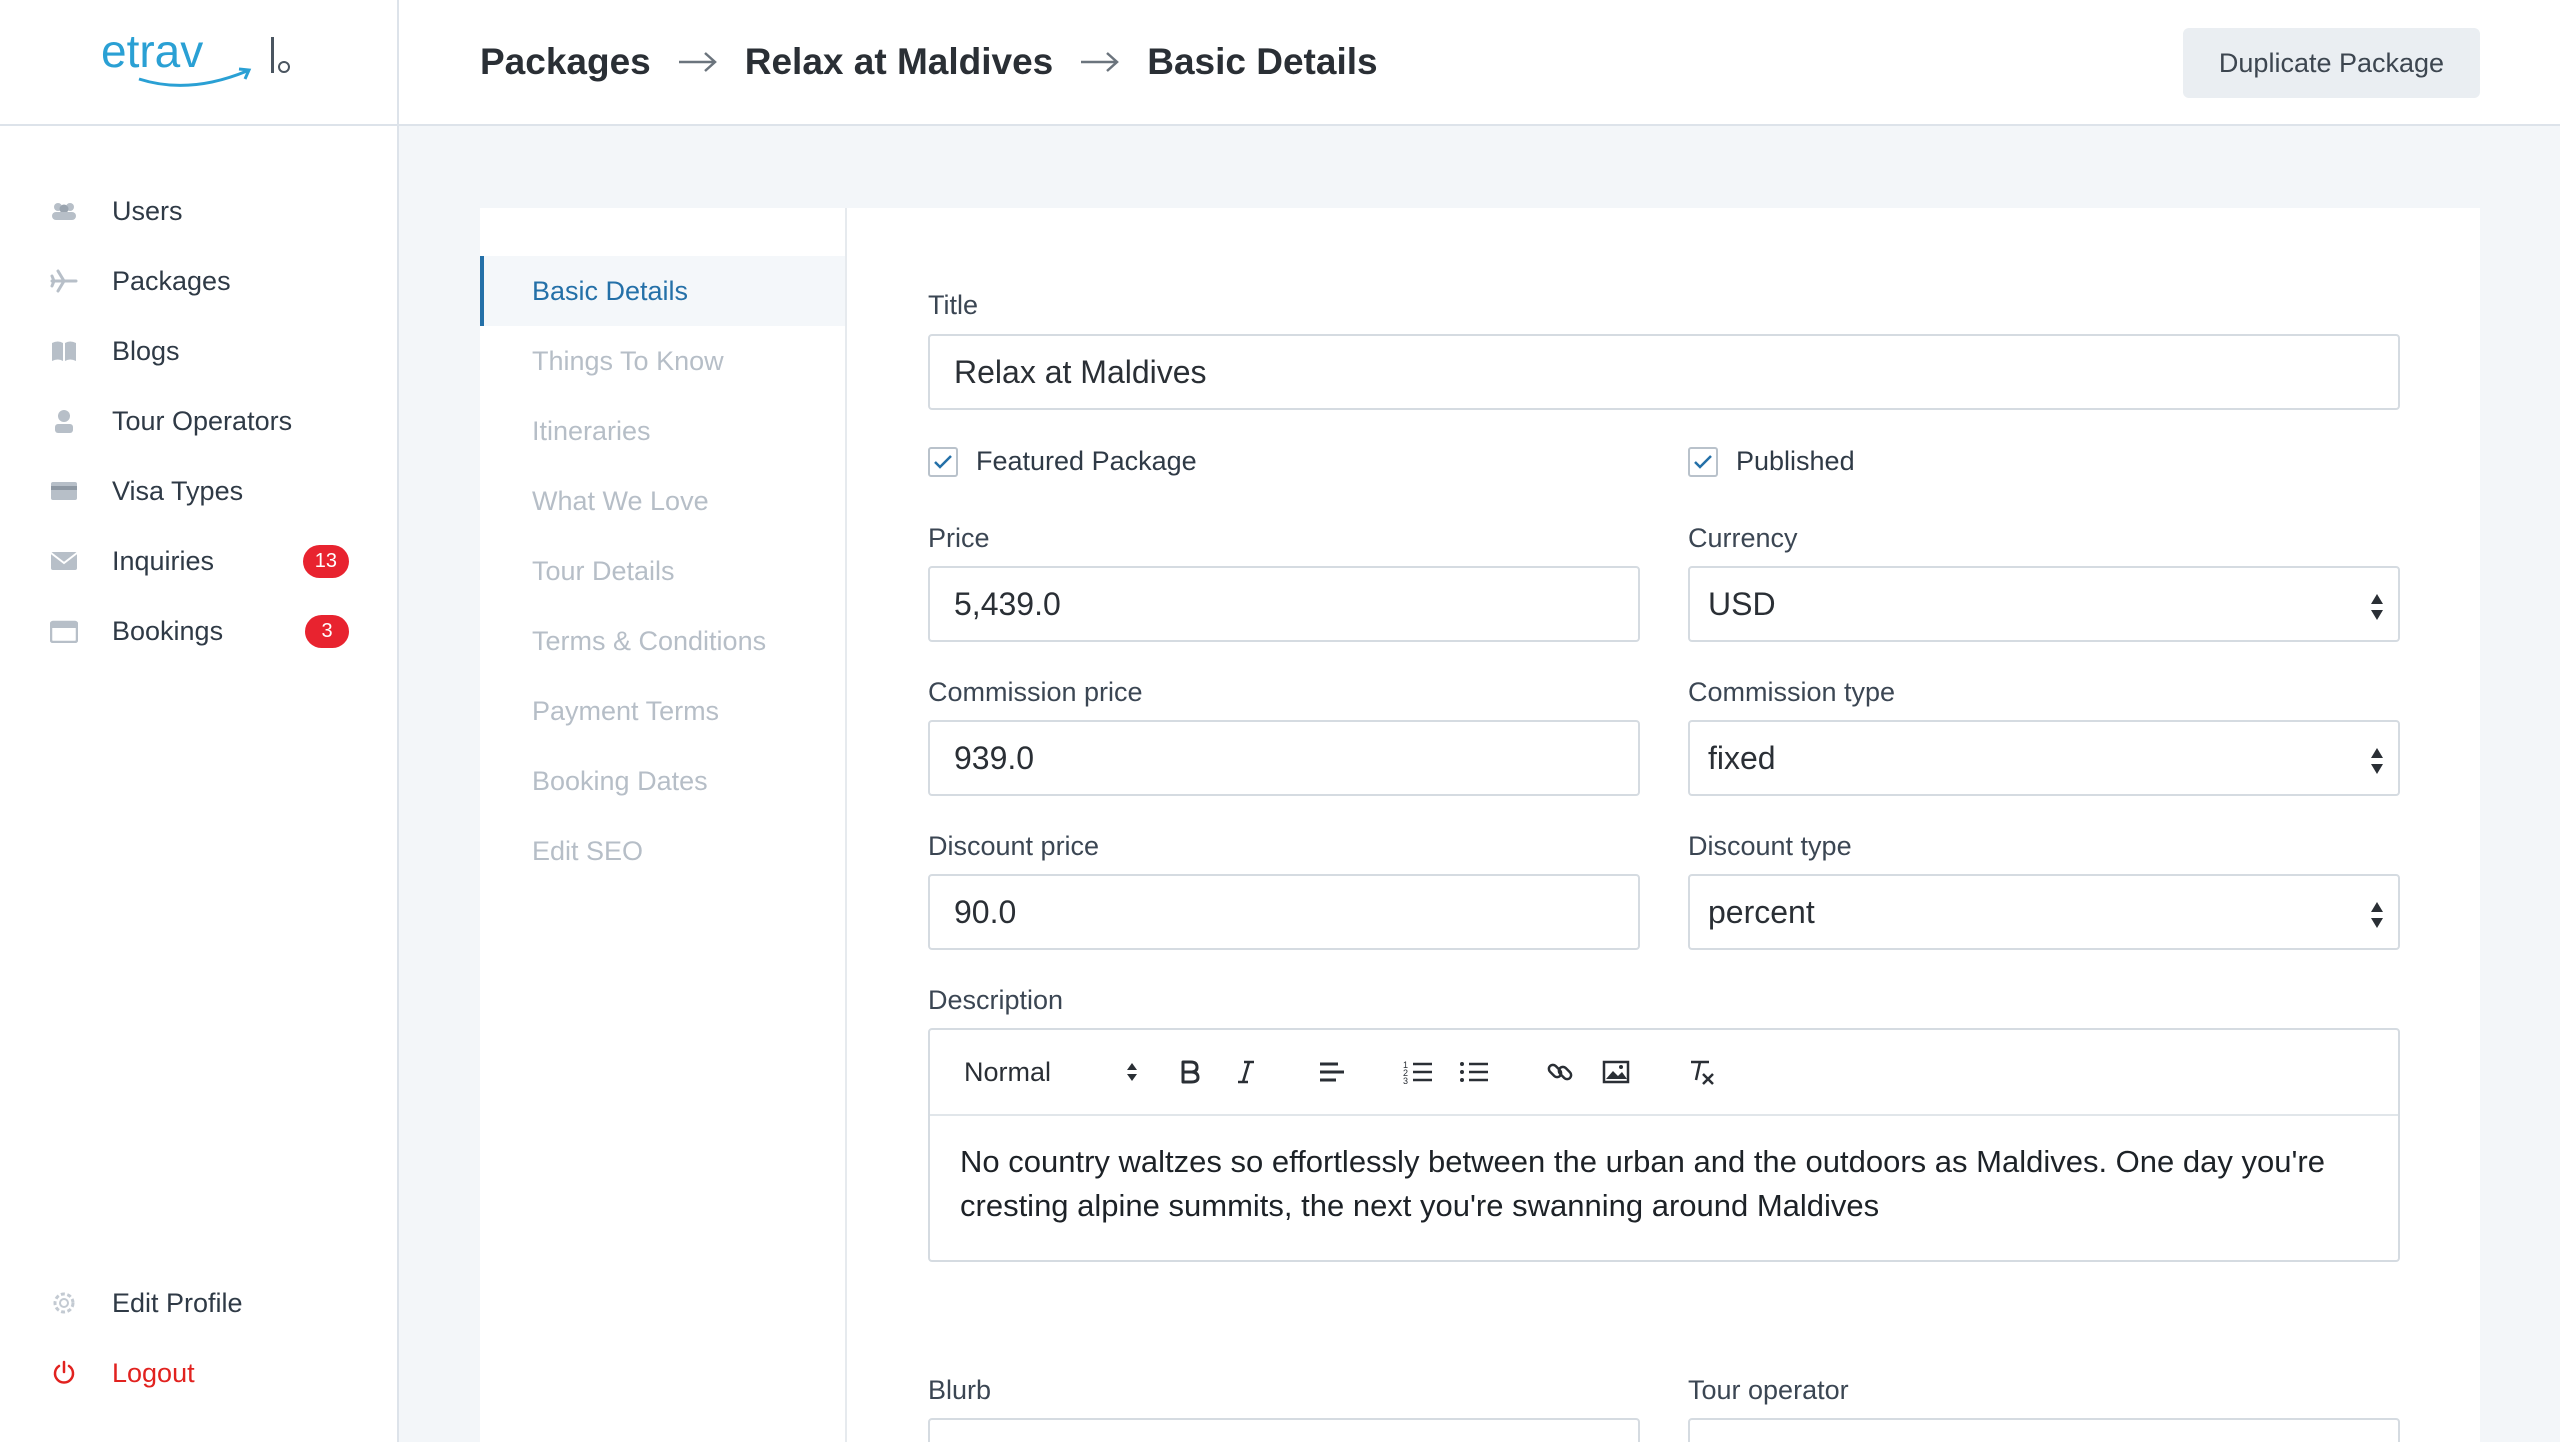  Describe the element at coordinates (1742, 757) in the screenshot. I see `commission-type-value: fixed` at that location.